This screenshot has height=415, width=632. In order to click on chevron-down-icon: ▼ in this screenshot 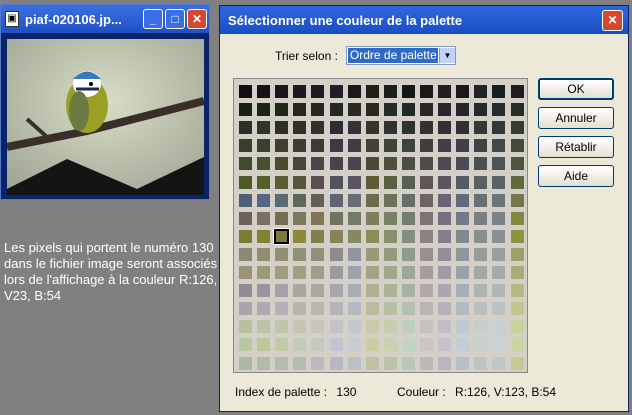, I will do `click(446, 55)`.